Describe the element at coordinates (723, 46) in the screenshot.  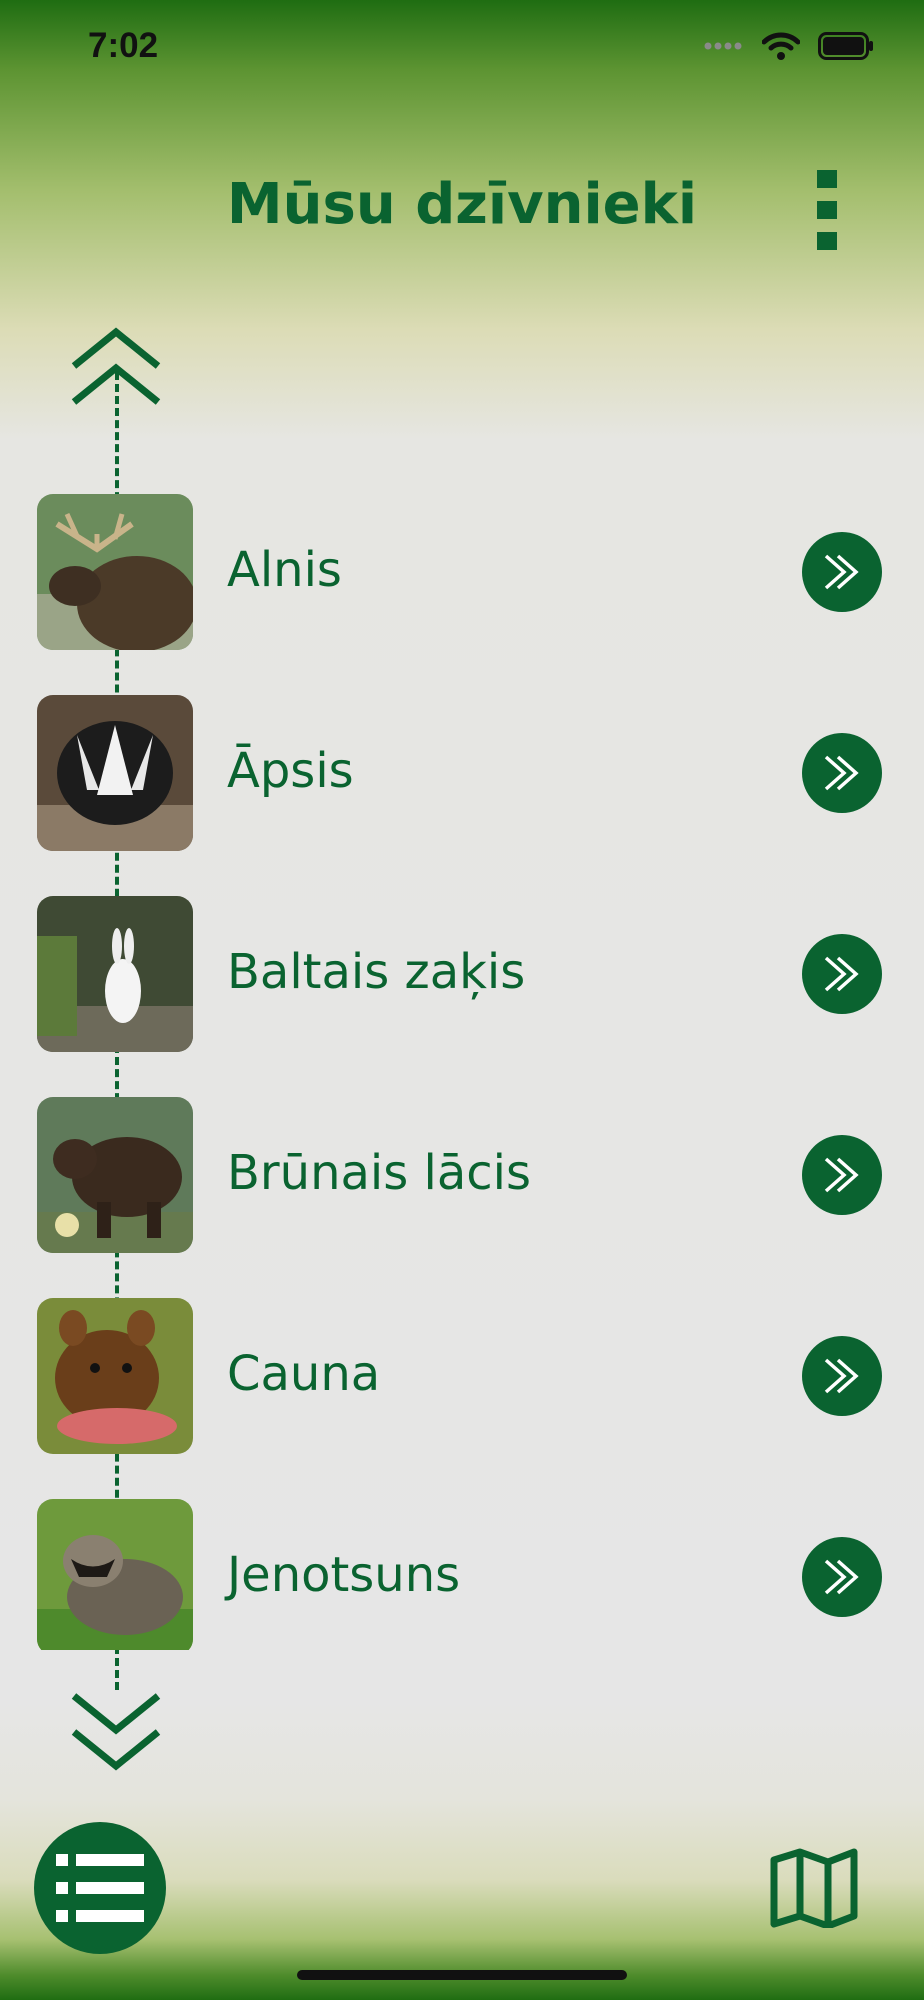
I see `signal-icon` at that location.